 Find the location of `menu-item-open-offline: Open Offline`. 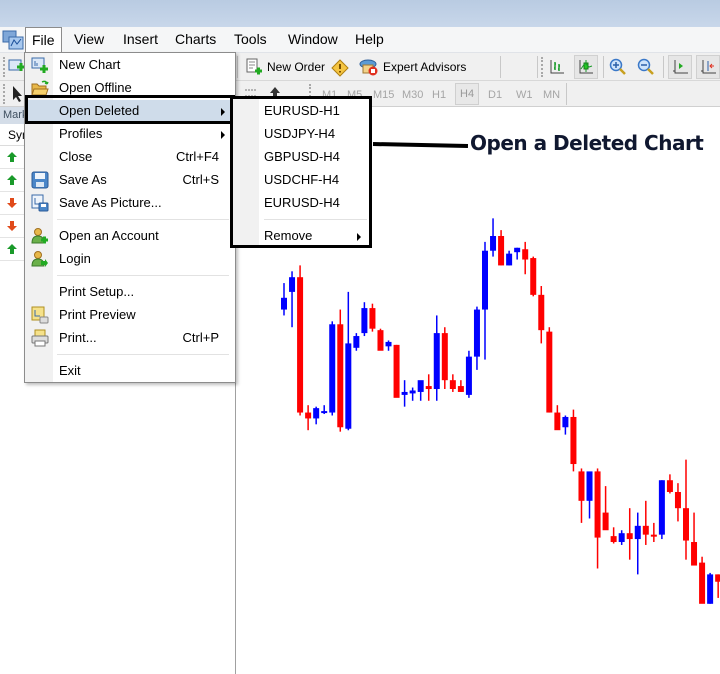

menu-item-open-offline: Open Offline is located at coordinates (130, 88).